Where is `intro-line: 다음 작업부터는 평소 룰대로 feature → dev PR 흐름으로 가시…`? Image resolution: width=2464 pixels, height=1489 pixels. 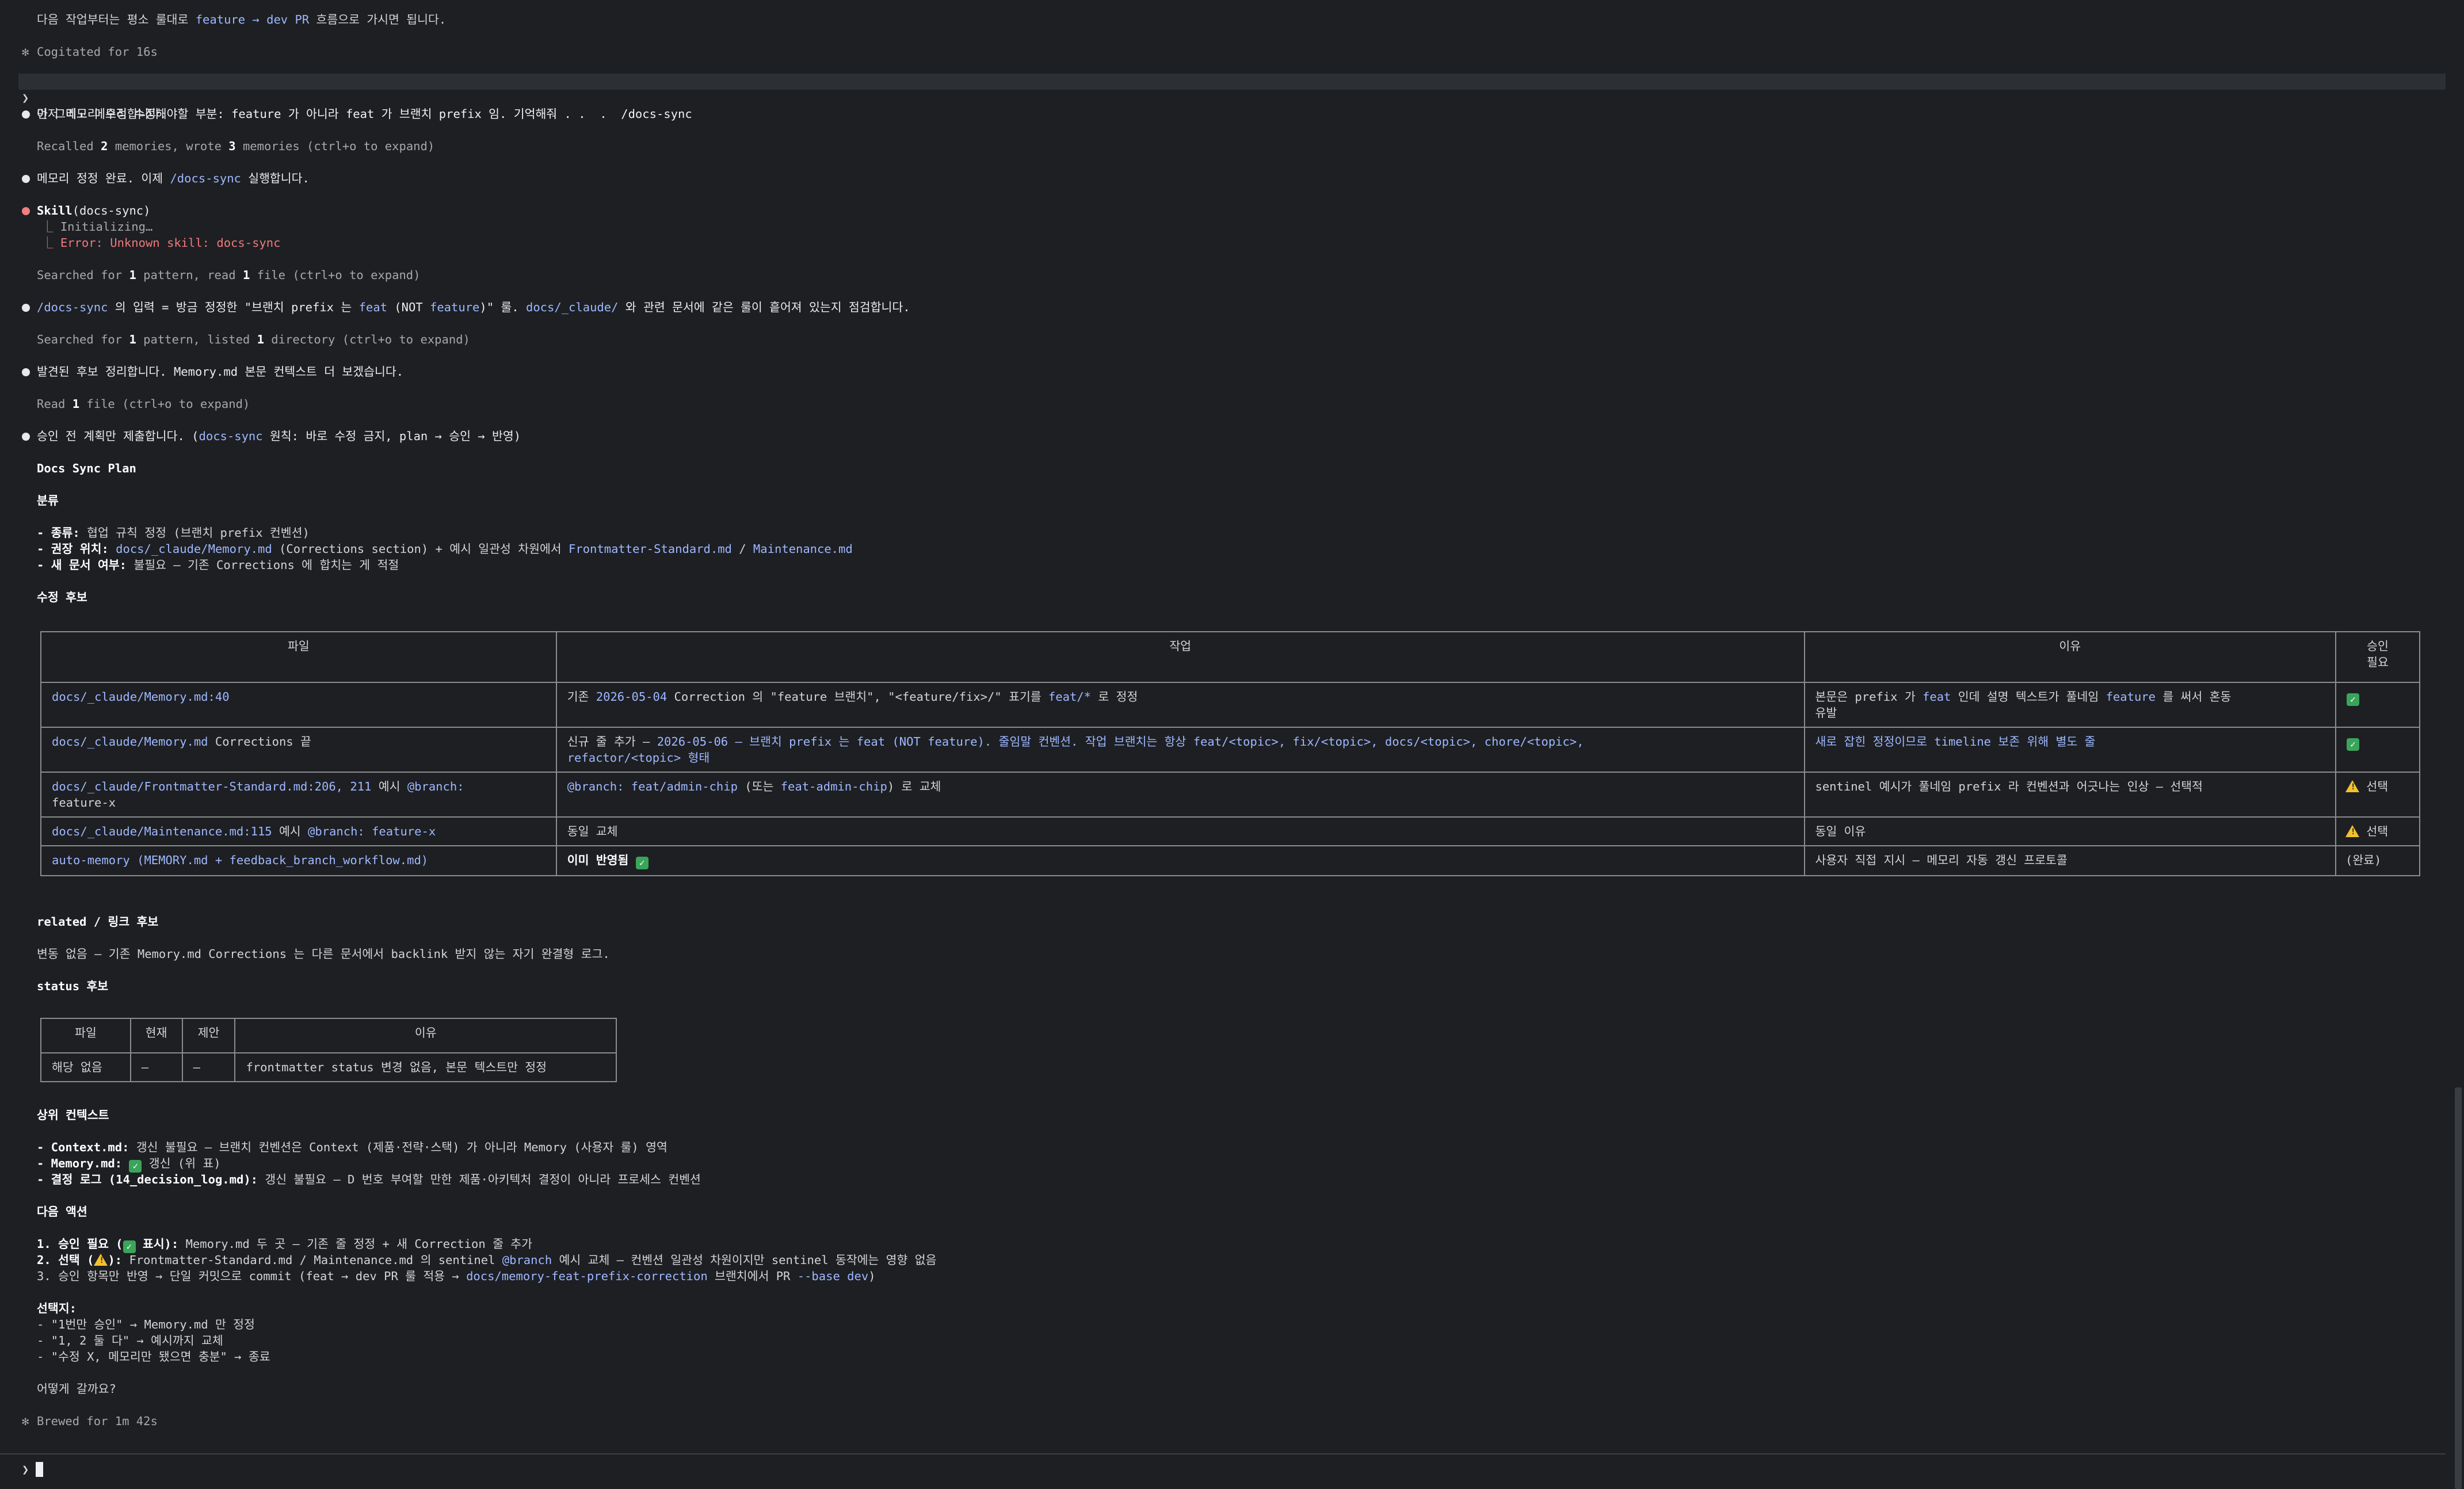
intro-line: 다음 작업부터는 평소 룰대로 feature → dev PR 흐름으로 가시… is located at coordinates (242, 19).